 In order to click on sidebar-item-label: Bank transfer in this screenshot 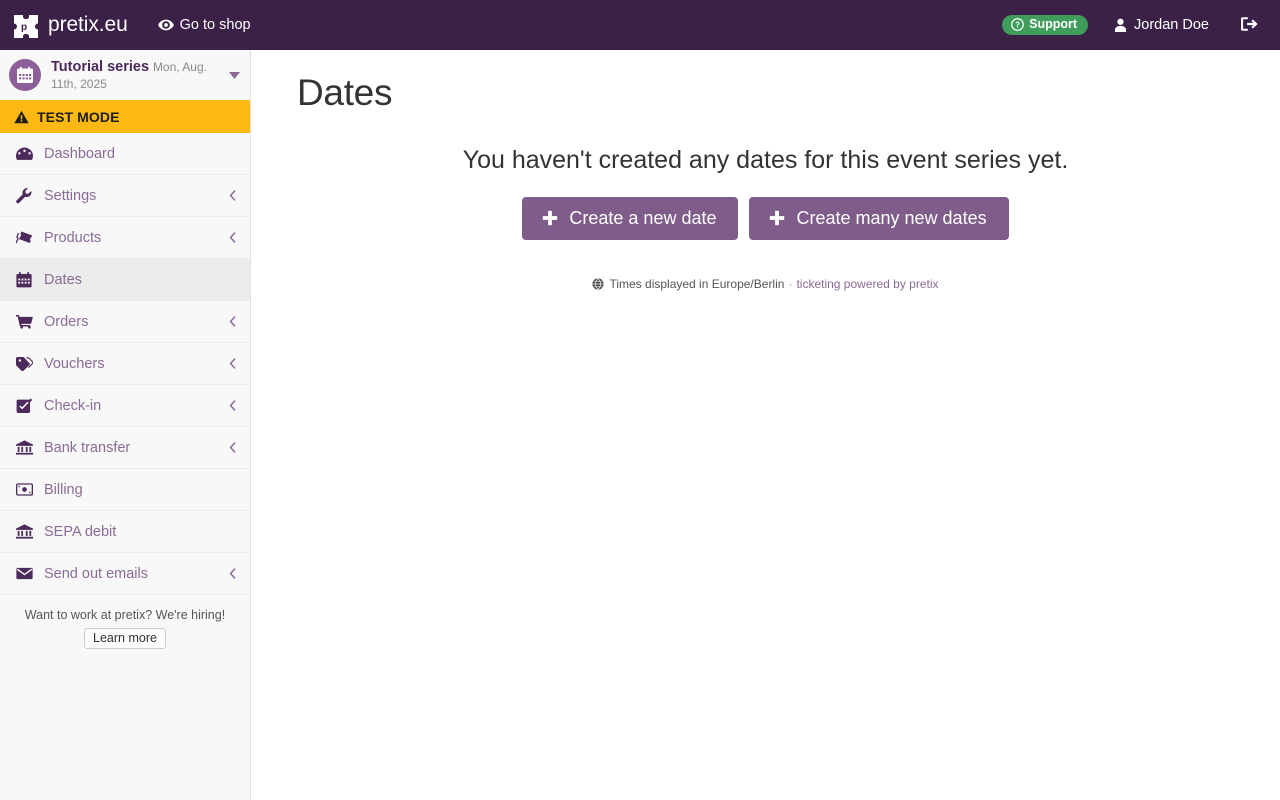, I will do `click(87, 447)`.